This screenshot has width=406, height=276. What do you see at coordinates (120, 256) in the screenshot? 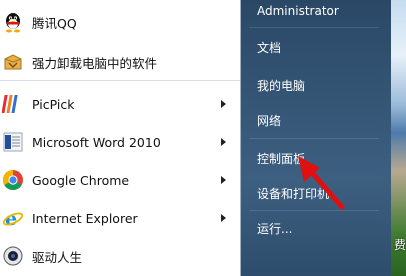
I see `program-item-driver: 驱动人生` at bounding box center [120, 256].